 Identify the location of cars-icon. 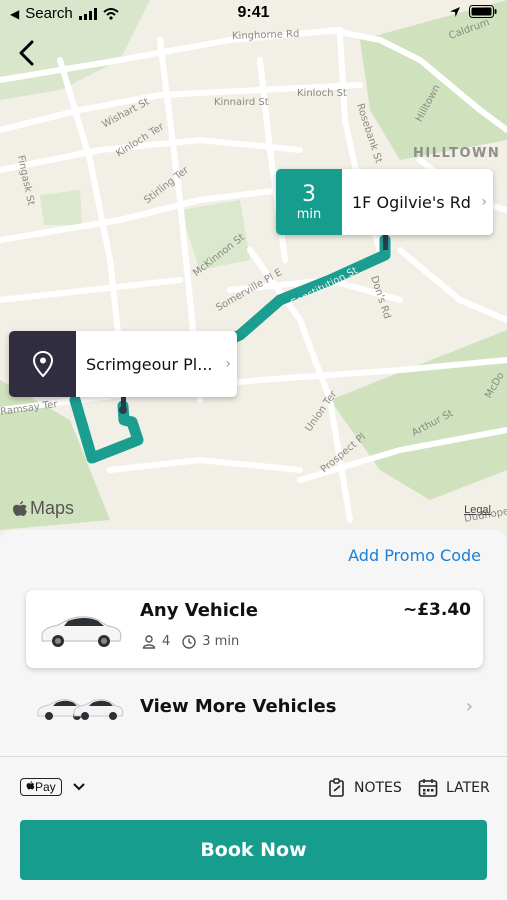
(80, 709).